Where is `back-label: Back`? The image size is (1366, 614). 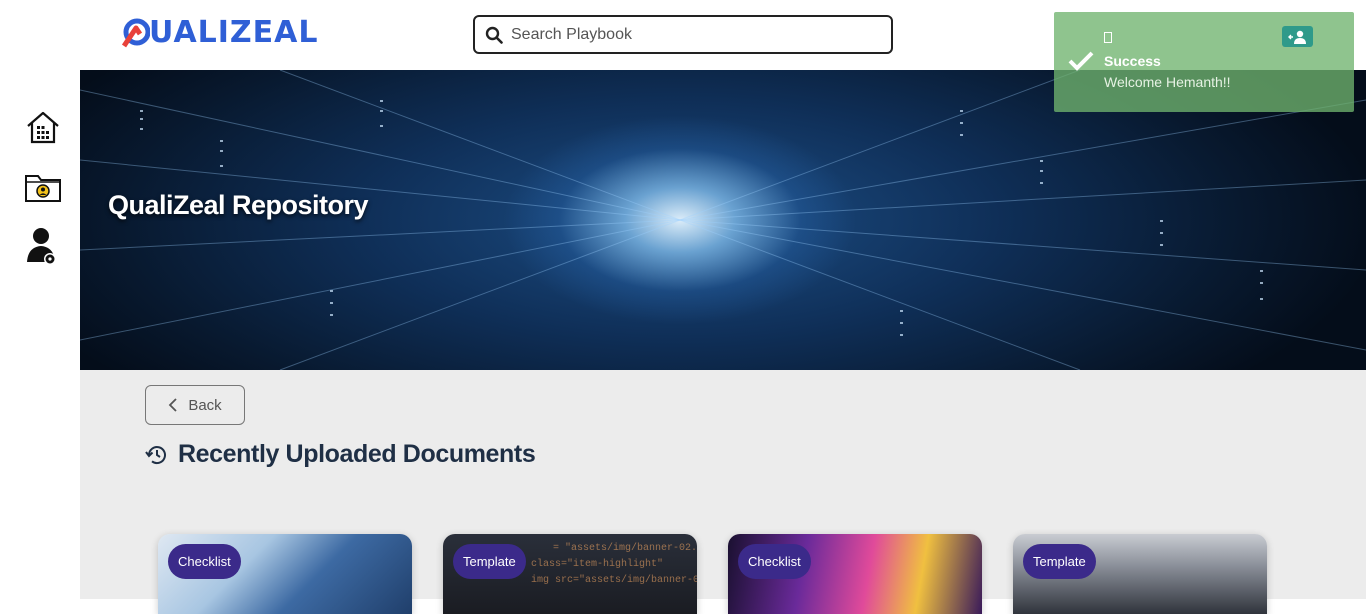
back-label: Back is located at coordinates (205, 405).